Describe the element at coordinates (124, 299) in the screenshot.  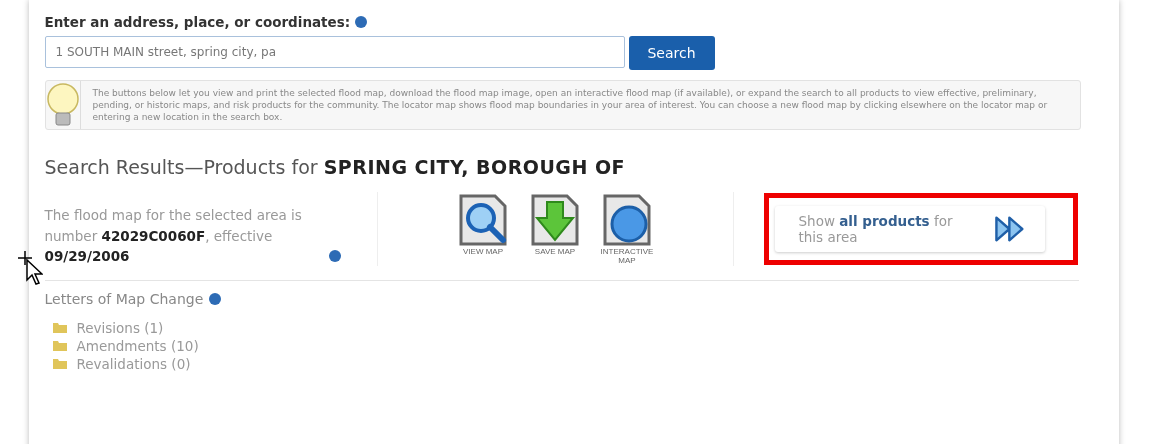
I see `lomc-title: Letters of Map Change` at that location.